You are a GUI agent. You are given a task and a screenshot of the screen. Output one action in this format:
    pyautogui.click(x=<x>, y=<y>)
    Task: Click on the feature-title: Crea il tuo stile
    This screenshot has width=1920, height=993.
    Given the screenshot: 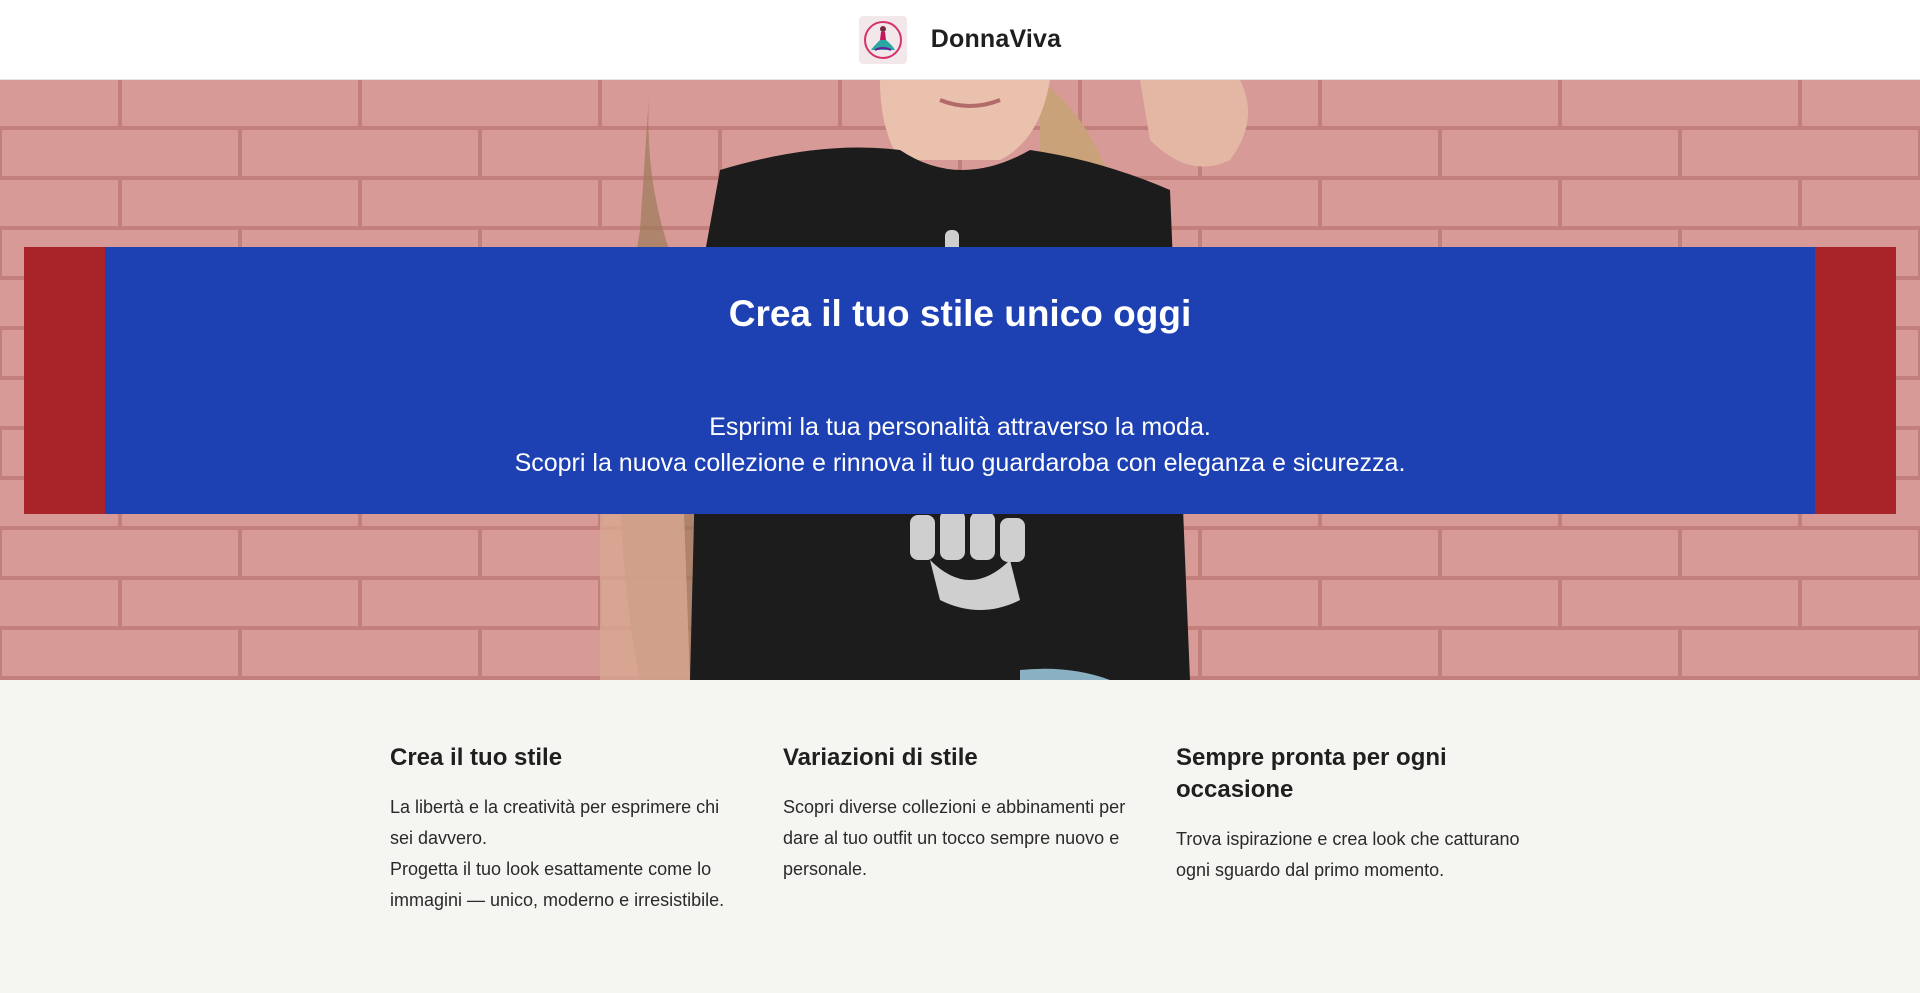 What is the action you would take?
    pyautogui.click(x=476, y=757)
    